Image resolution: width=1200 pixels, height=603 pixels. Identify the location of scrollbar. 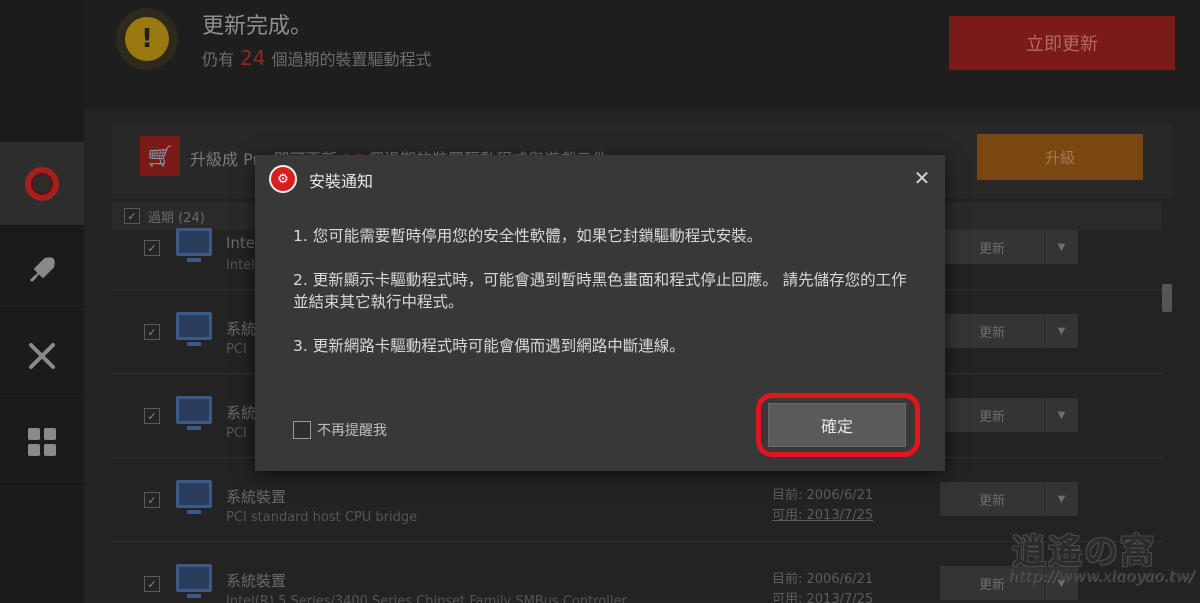
(1167, 298).